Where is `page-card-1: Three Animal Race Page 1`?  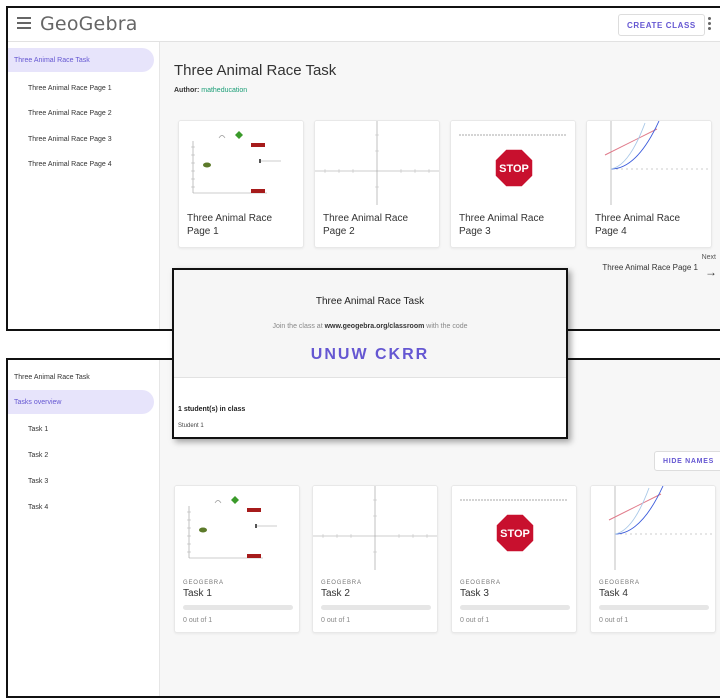
page-card-1: Three Animal Race Page 1 is located at coordinates (241, 184).